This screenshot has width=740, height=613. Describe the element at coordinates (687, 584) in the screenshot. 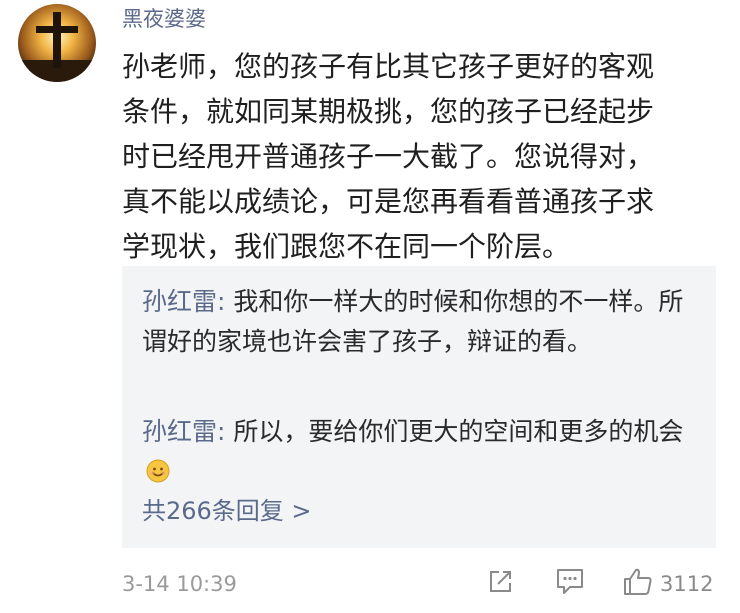

I see `like-count: 3112` at that location.